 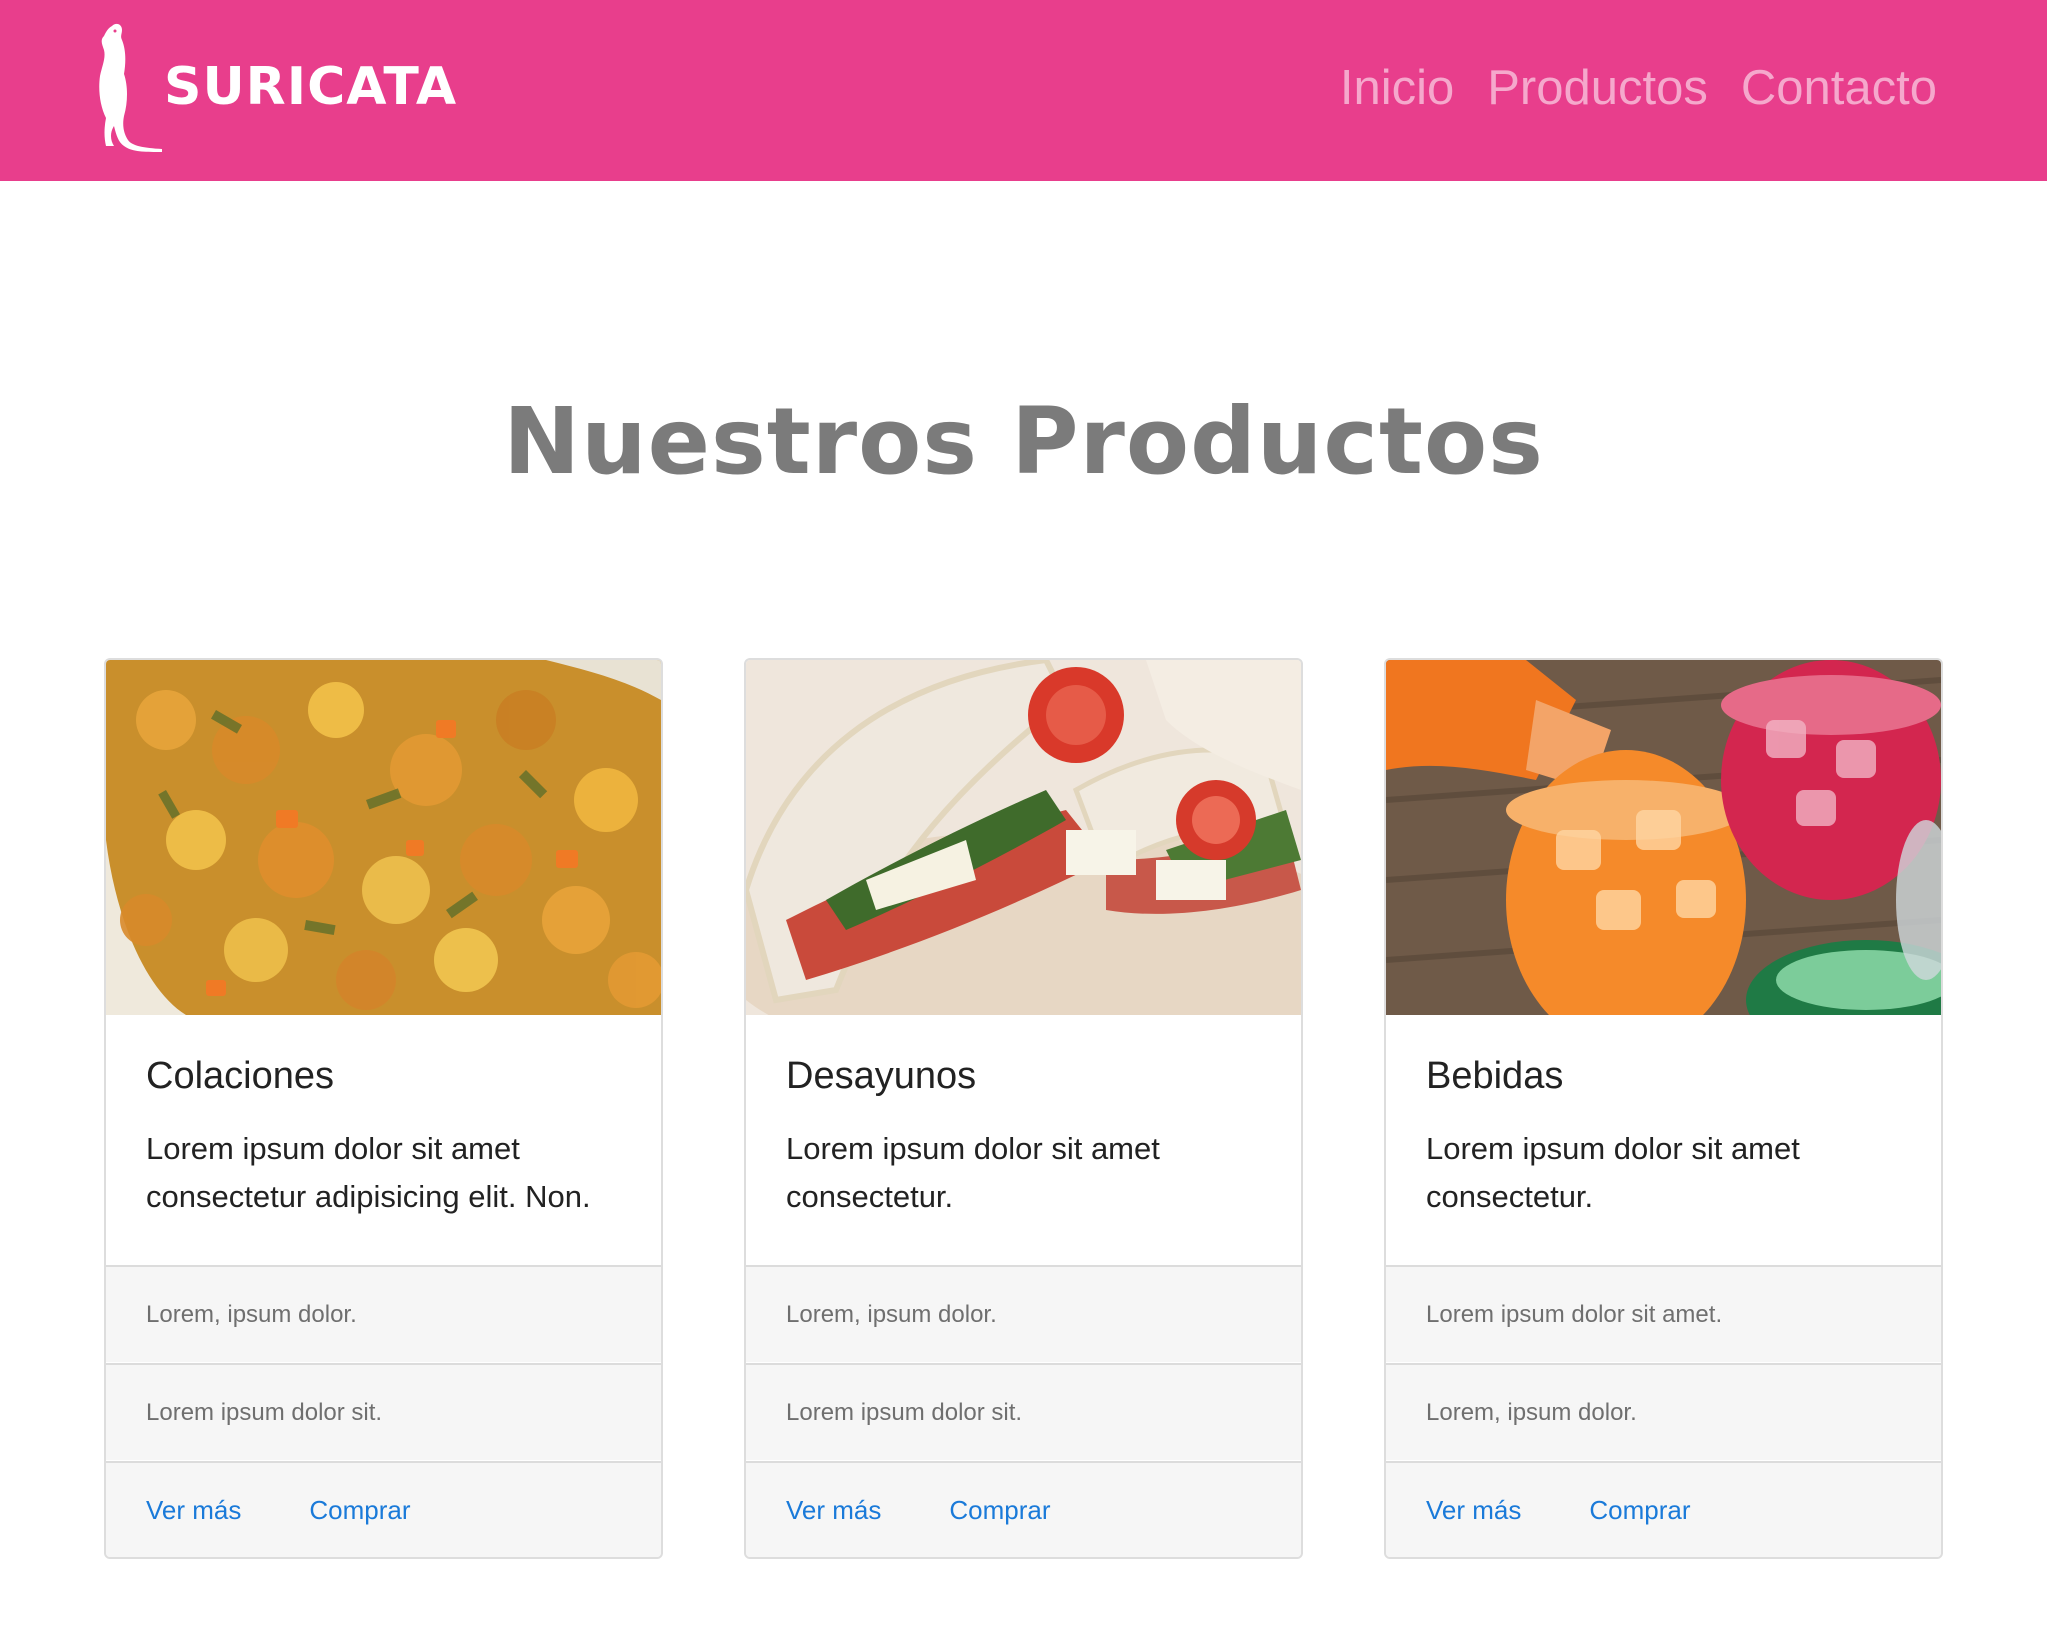 What do you see at coordinates (1663, 1313) in the screenshot?
I see `list-item: Lorem ipsum dolor sit amet.` at bounding box center [1663, 1313].